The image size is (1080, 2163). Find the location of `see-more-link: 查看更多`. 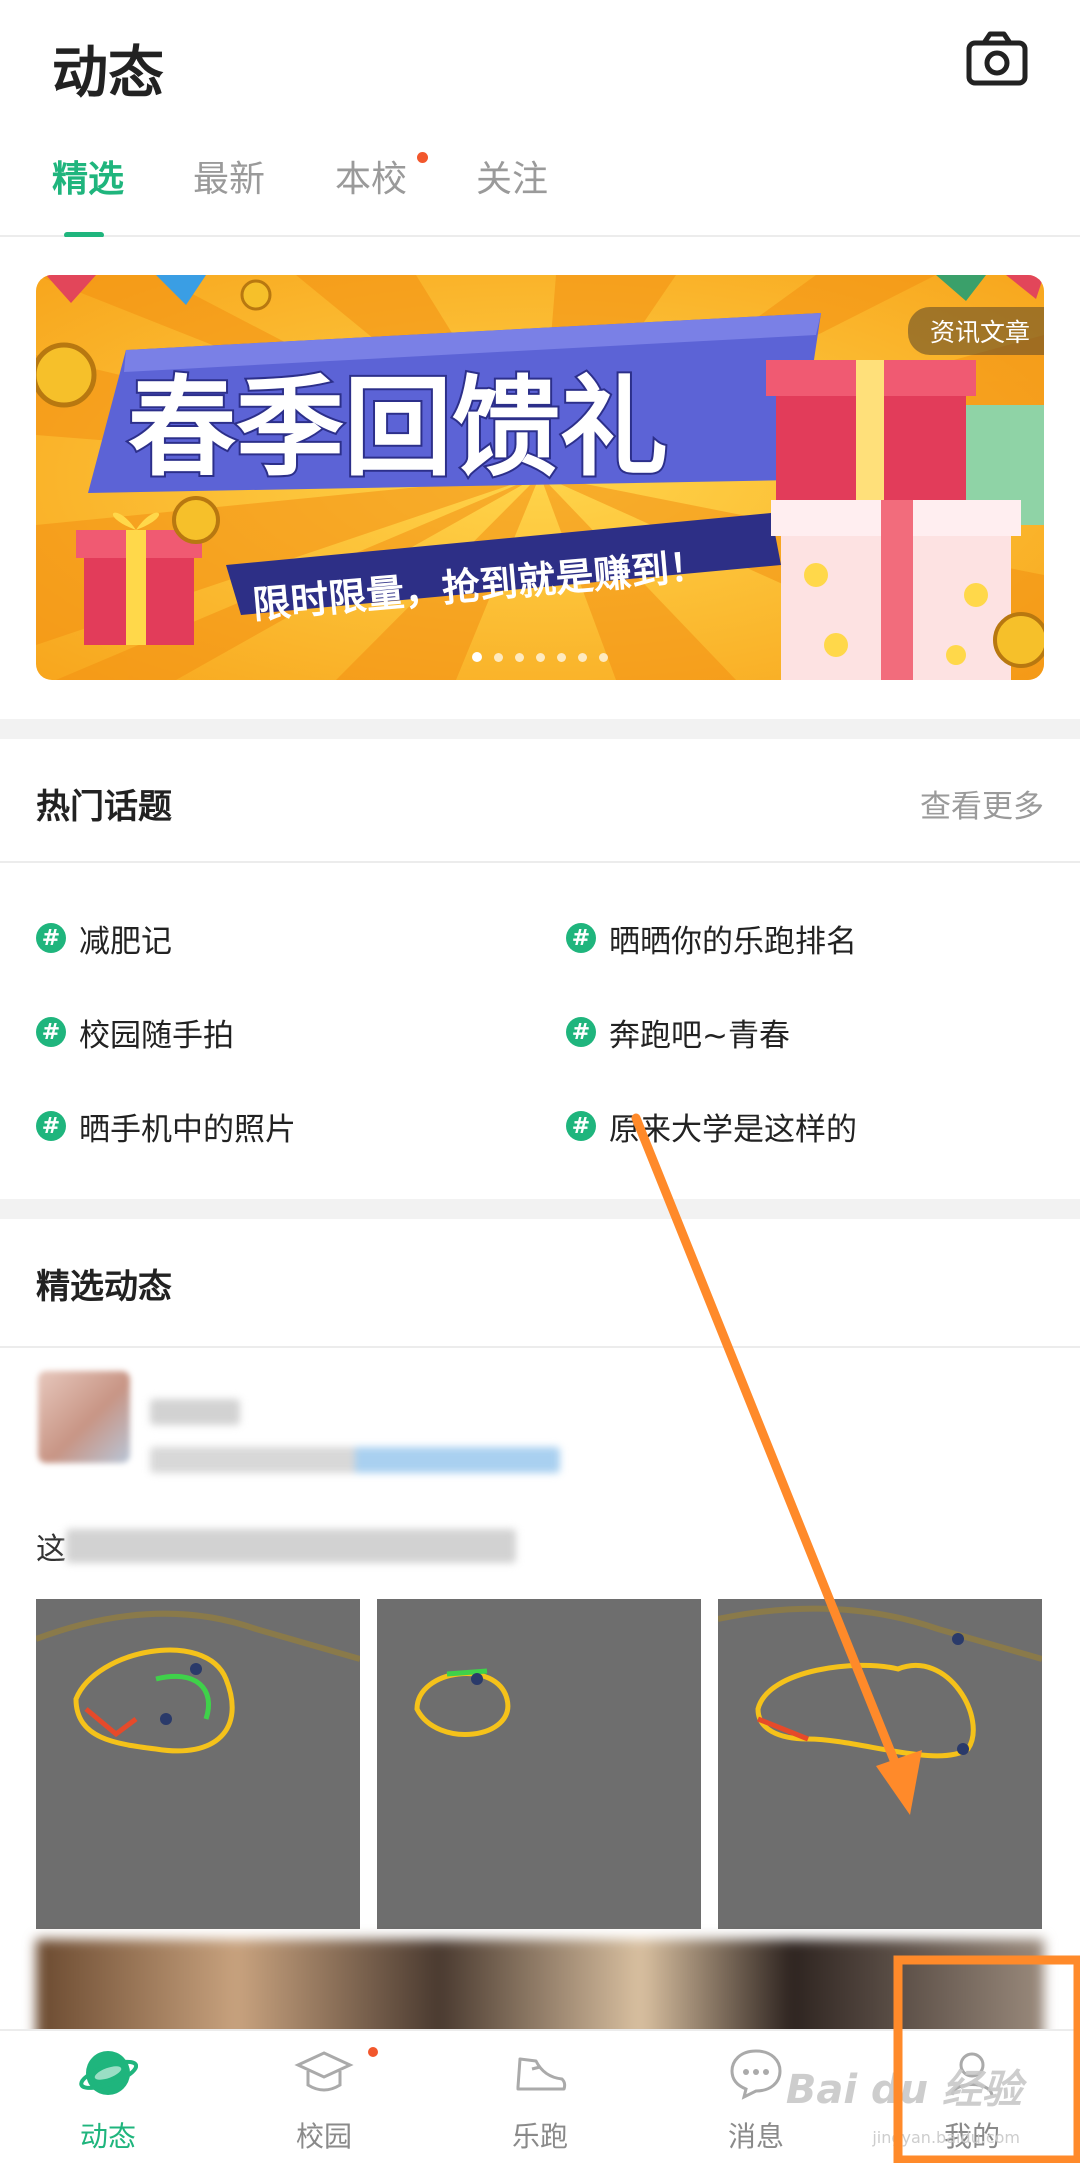

see-more-link: 查看更多 is located at coordinates (982, 803).